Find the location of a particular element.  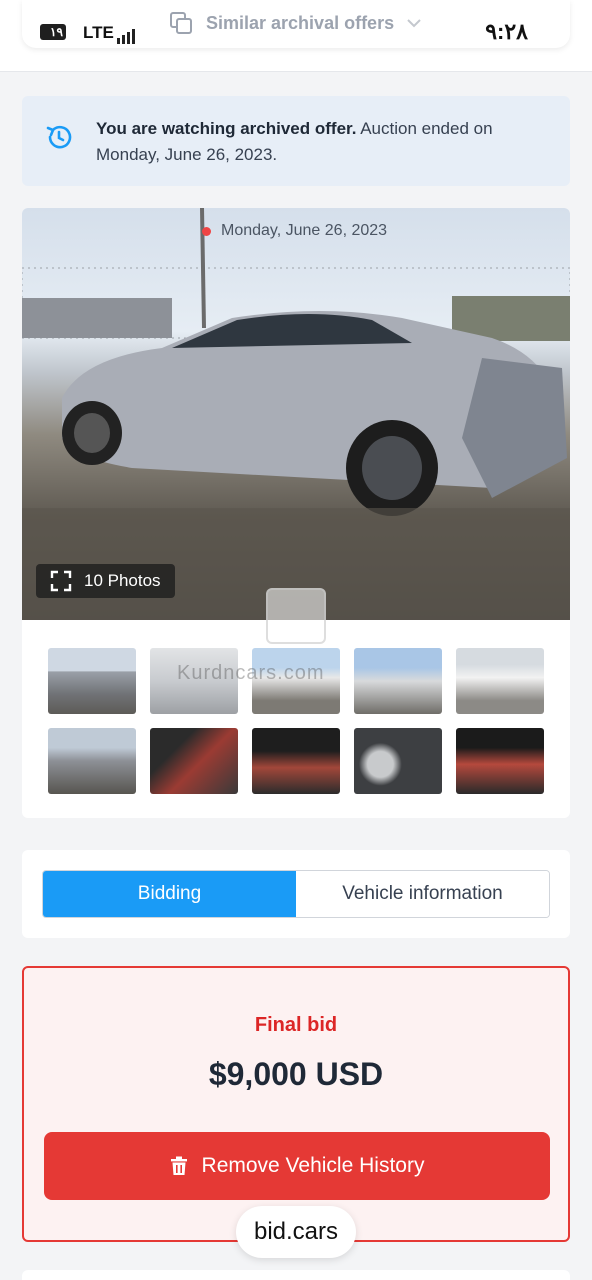

watermark-logo is located at coordinates (296, 616).